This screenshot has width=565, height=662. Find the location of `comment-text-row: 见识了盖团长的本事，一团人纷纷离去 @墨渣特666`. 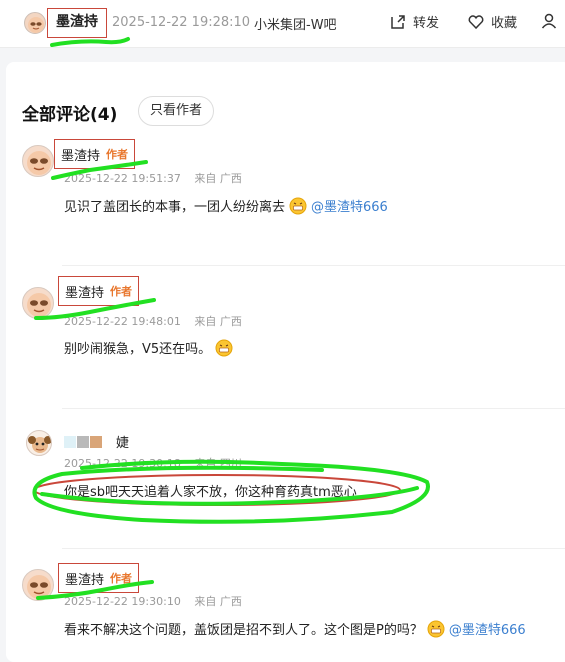

comment-text-row: 见识了盖团长的本事，一团人纷纷离去 @墨渣特666 is located at coordinates (226, 205).